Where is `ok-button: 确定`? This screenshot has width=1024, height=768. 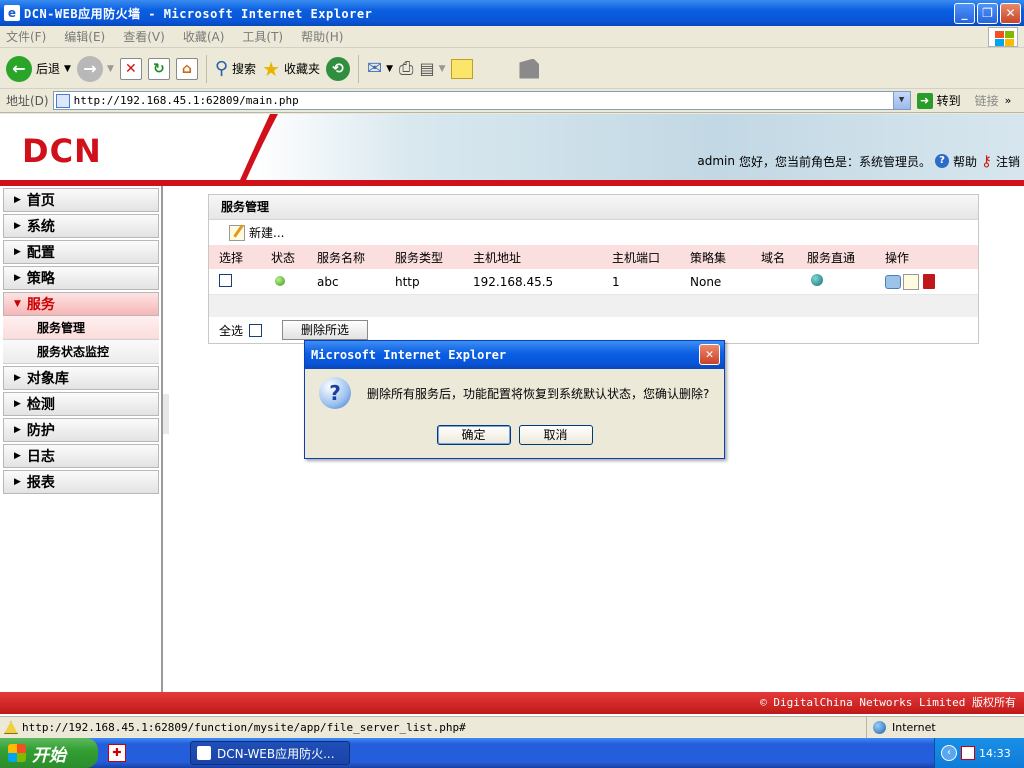 ok-button: 确定 is located at coordinates (473, 435).